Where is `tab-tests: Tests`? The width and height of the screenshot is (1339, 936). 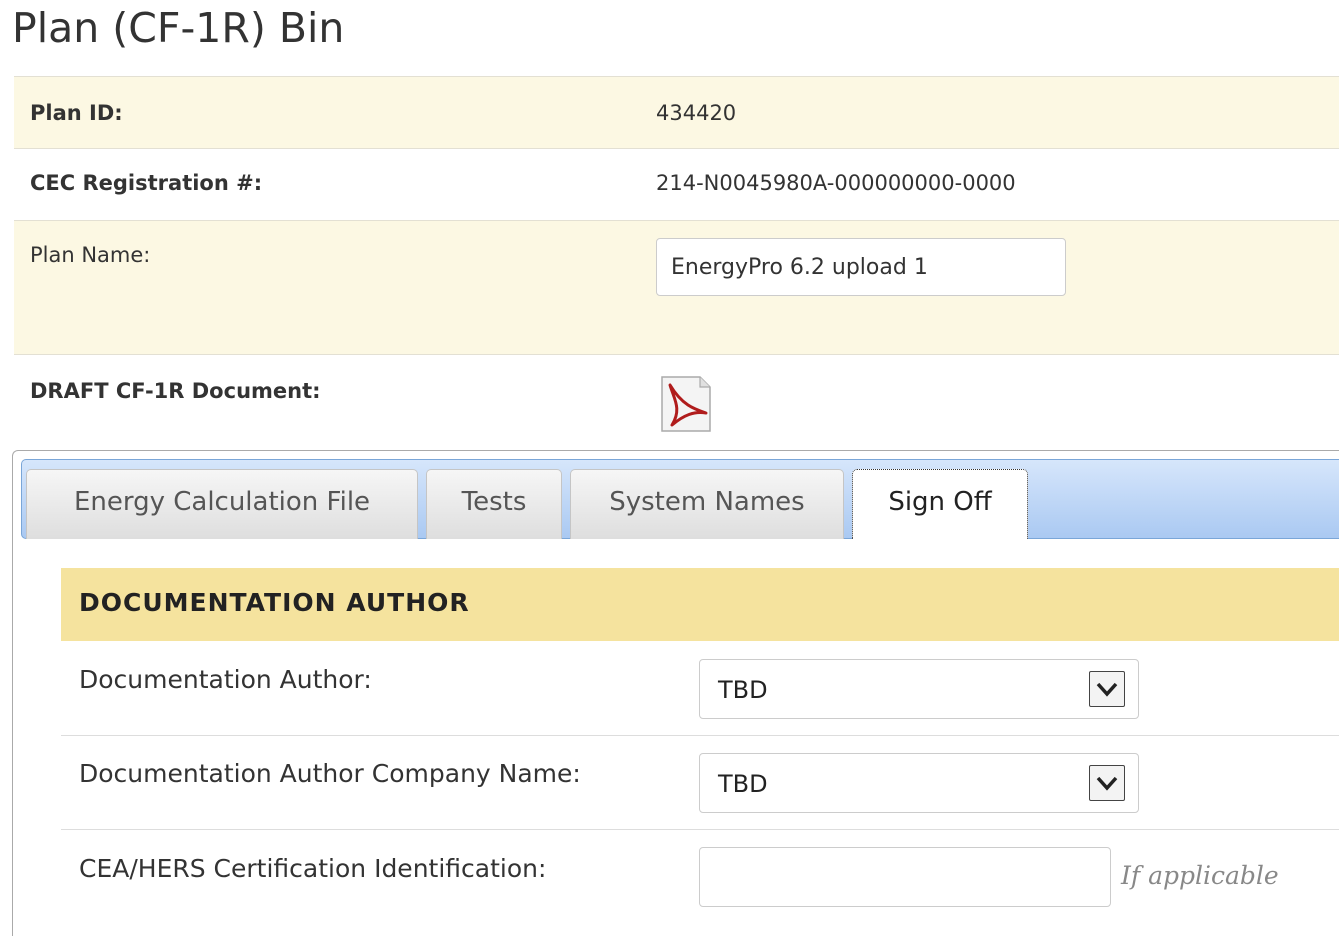
tab-tests: Tests is located at coordinates (494, 504).